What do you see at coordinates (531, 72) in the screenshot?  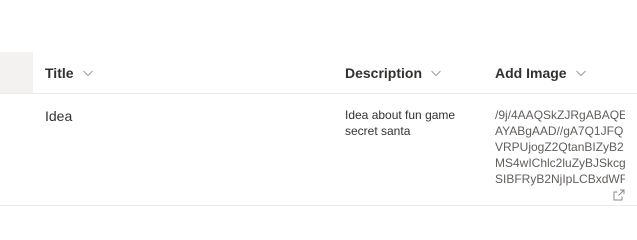 I see `column-header-add-image-label: Add Image` at bounding box center [531, 72].